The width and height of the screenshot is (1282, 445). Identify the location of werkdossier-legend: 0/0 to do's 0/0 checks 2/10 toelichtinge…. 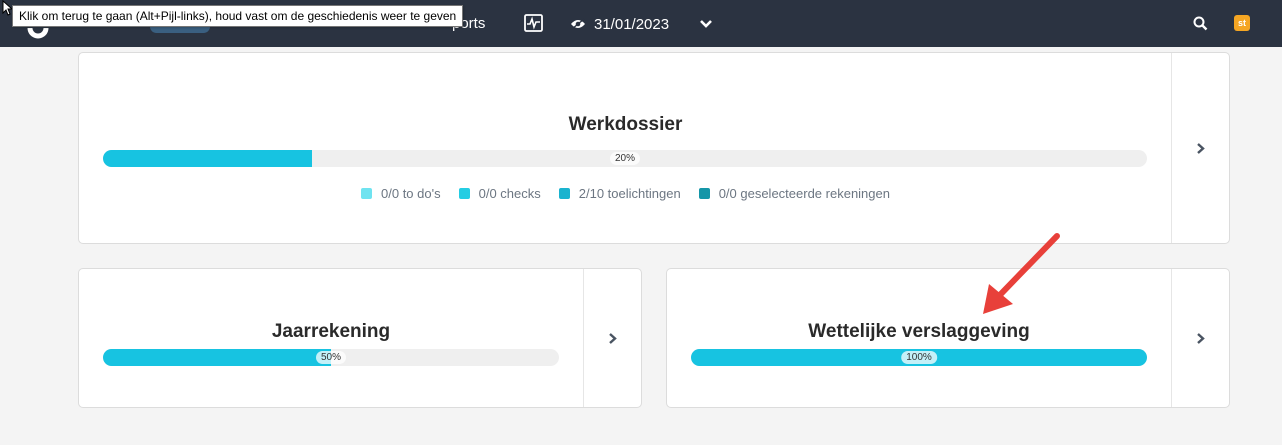
(625, 193).